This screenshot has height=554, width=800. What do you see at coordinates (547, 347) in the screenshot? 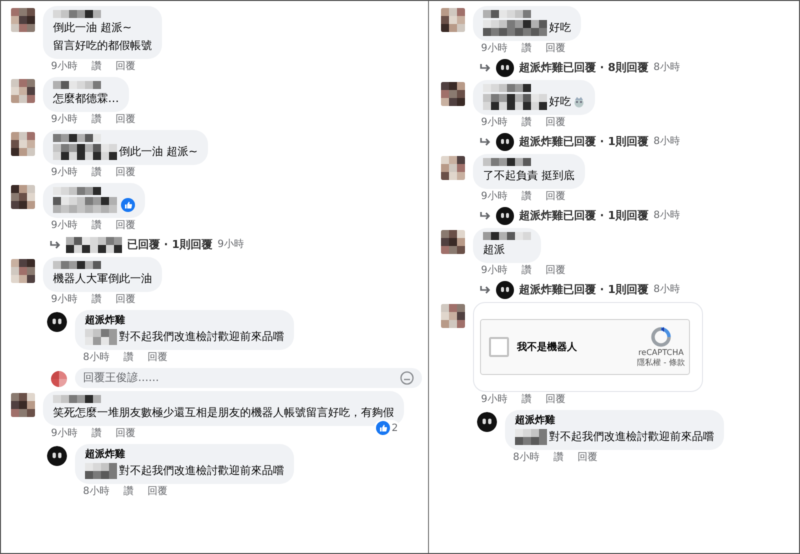
I see `captcha-label: 我不是機器人` at bounding box center [547, 347].